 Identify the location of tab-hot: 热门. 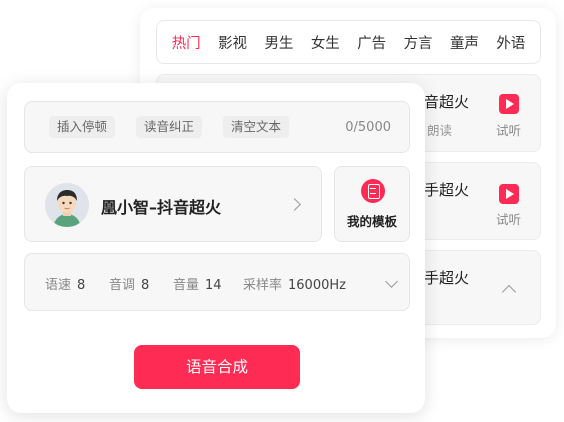
(186, 42).